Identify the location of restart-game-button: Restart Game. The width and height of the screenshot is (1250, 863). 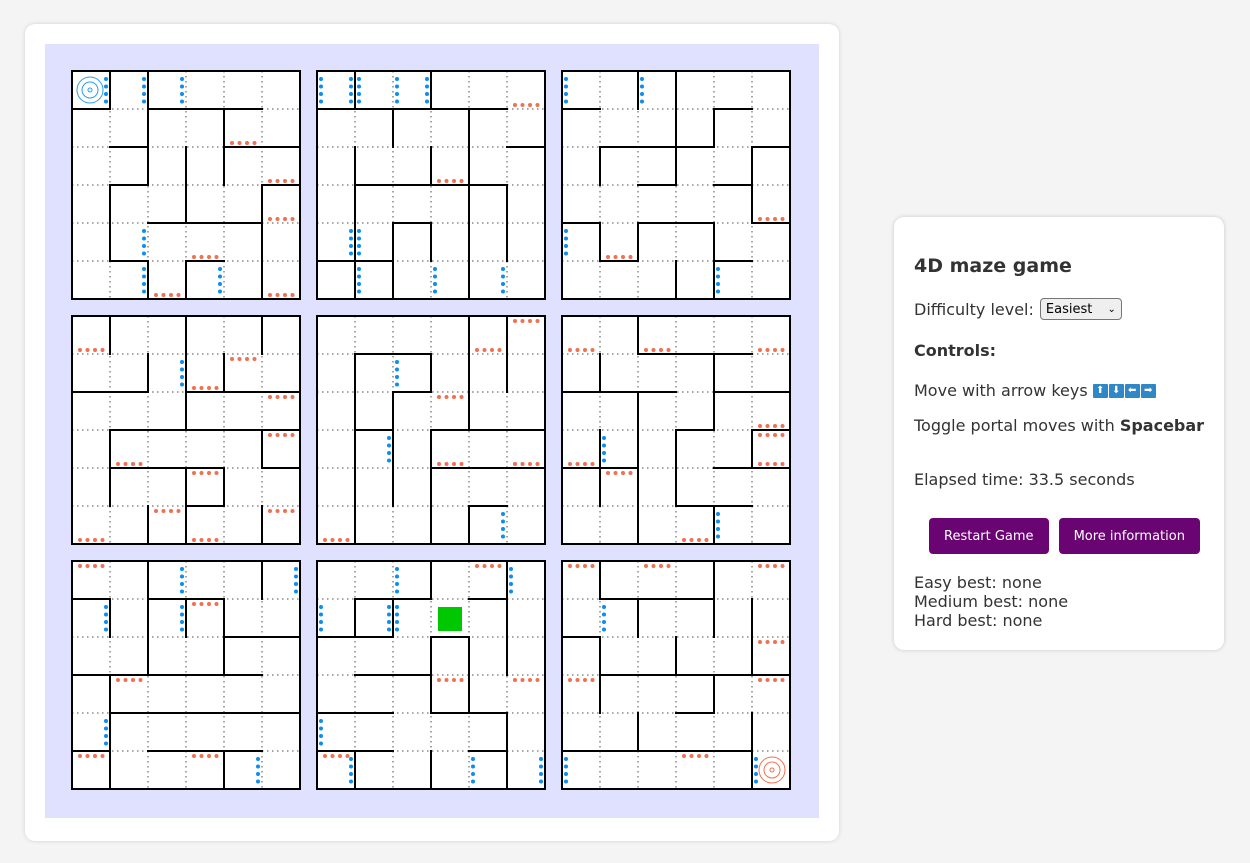
(989, 536).